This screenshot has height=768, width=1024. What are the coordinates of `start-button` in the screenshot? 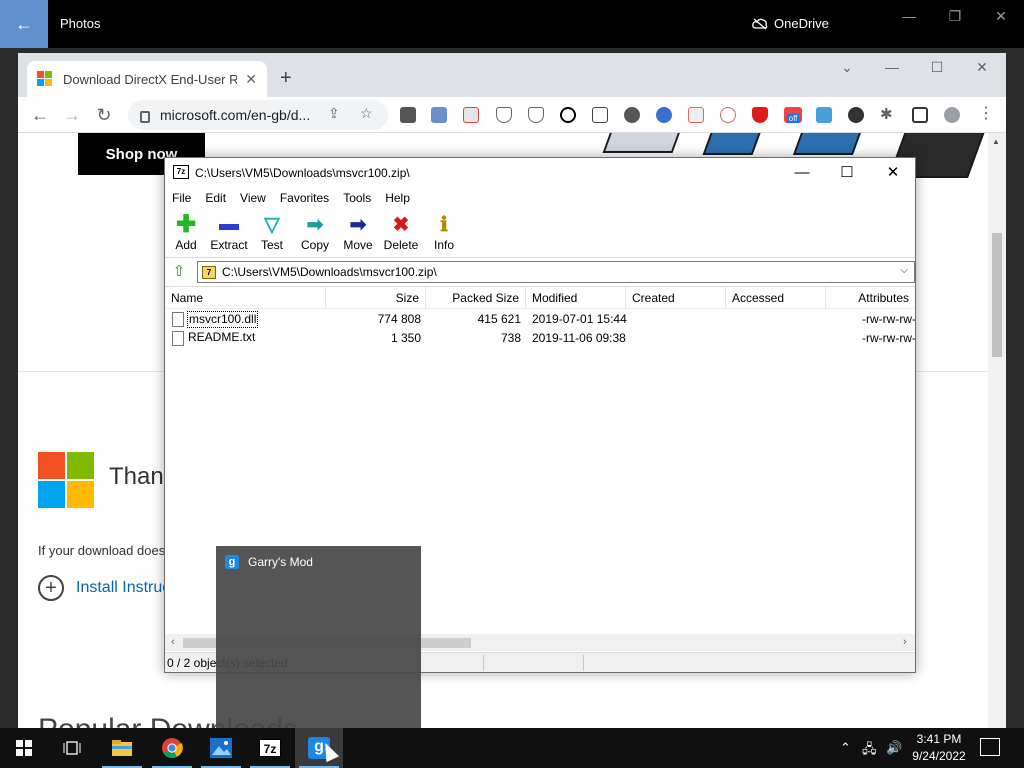 It's located at (24, 748).